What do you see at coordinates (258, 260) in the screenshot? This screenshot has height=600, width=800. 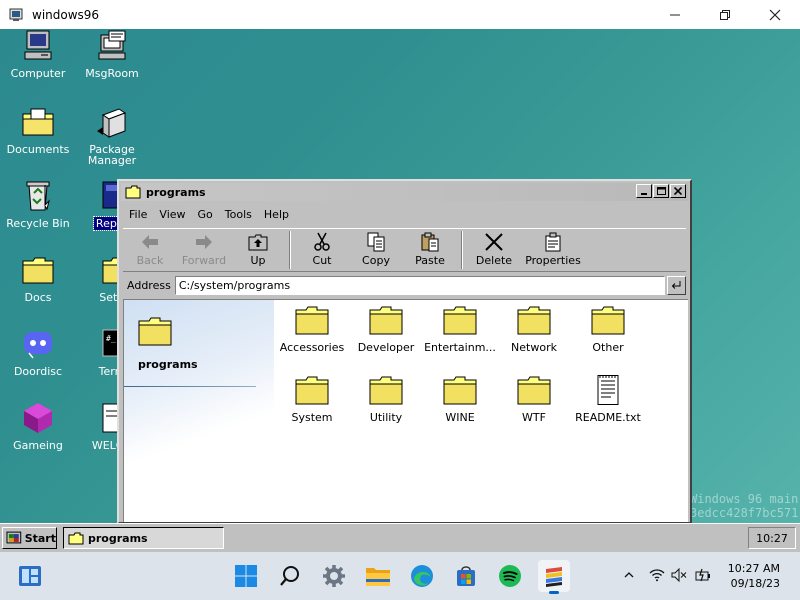 I see `up-label: Up` at bounding box center [258, 260].